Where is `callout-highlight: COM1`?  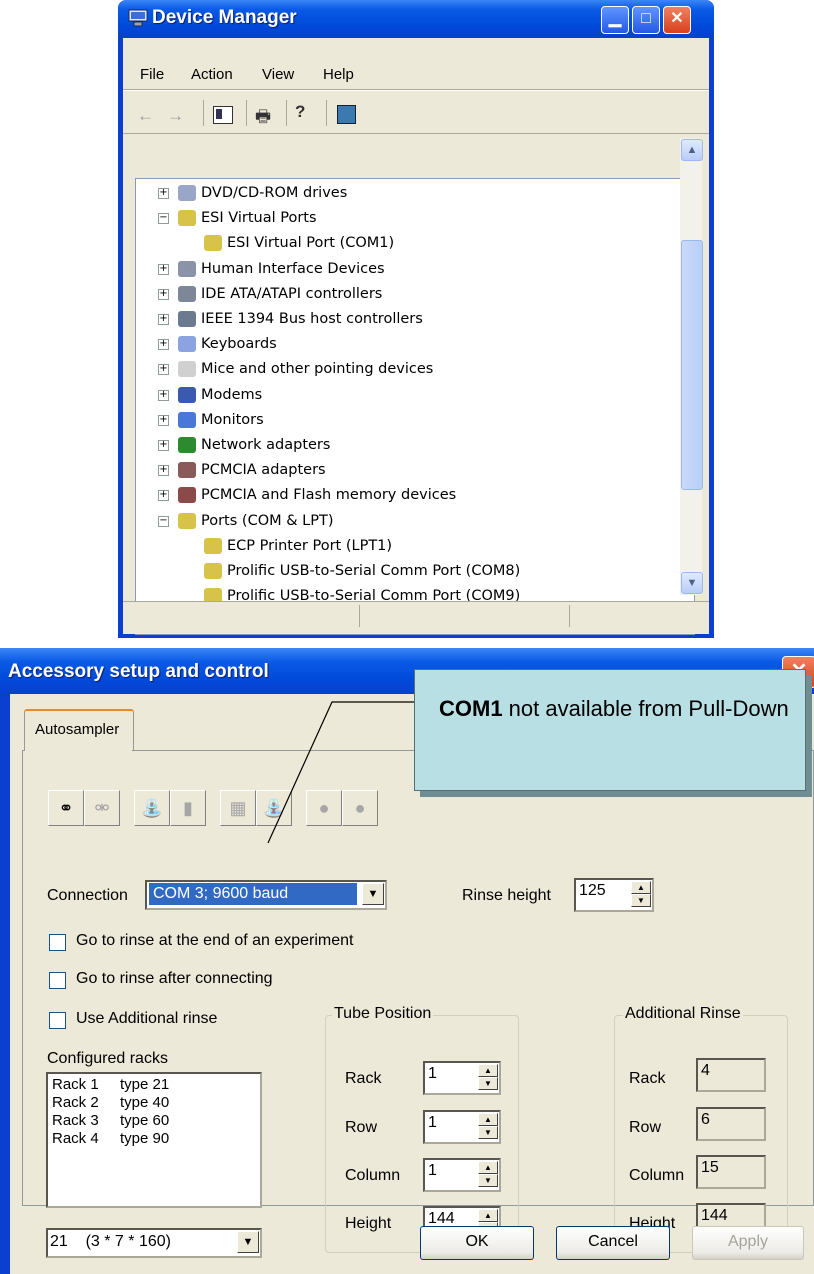
callout-highlight: COM1 is located at coordinates (471, 708).